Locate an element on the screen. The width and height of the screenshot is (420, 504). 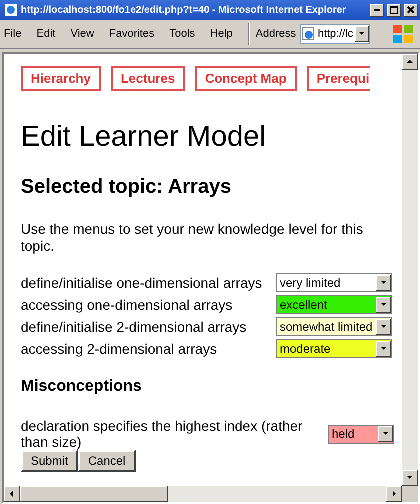
cancel-button: Cancel is located at coordinates (107, 461).